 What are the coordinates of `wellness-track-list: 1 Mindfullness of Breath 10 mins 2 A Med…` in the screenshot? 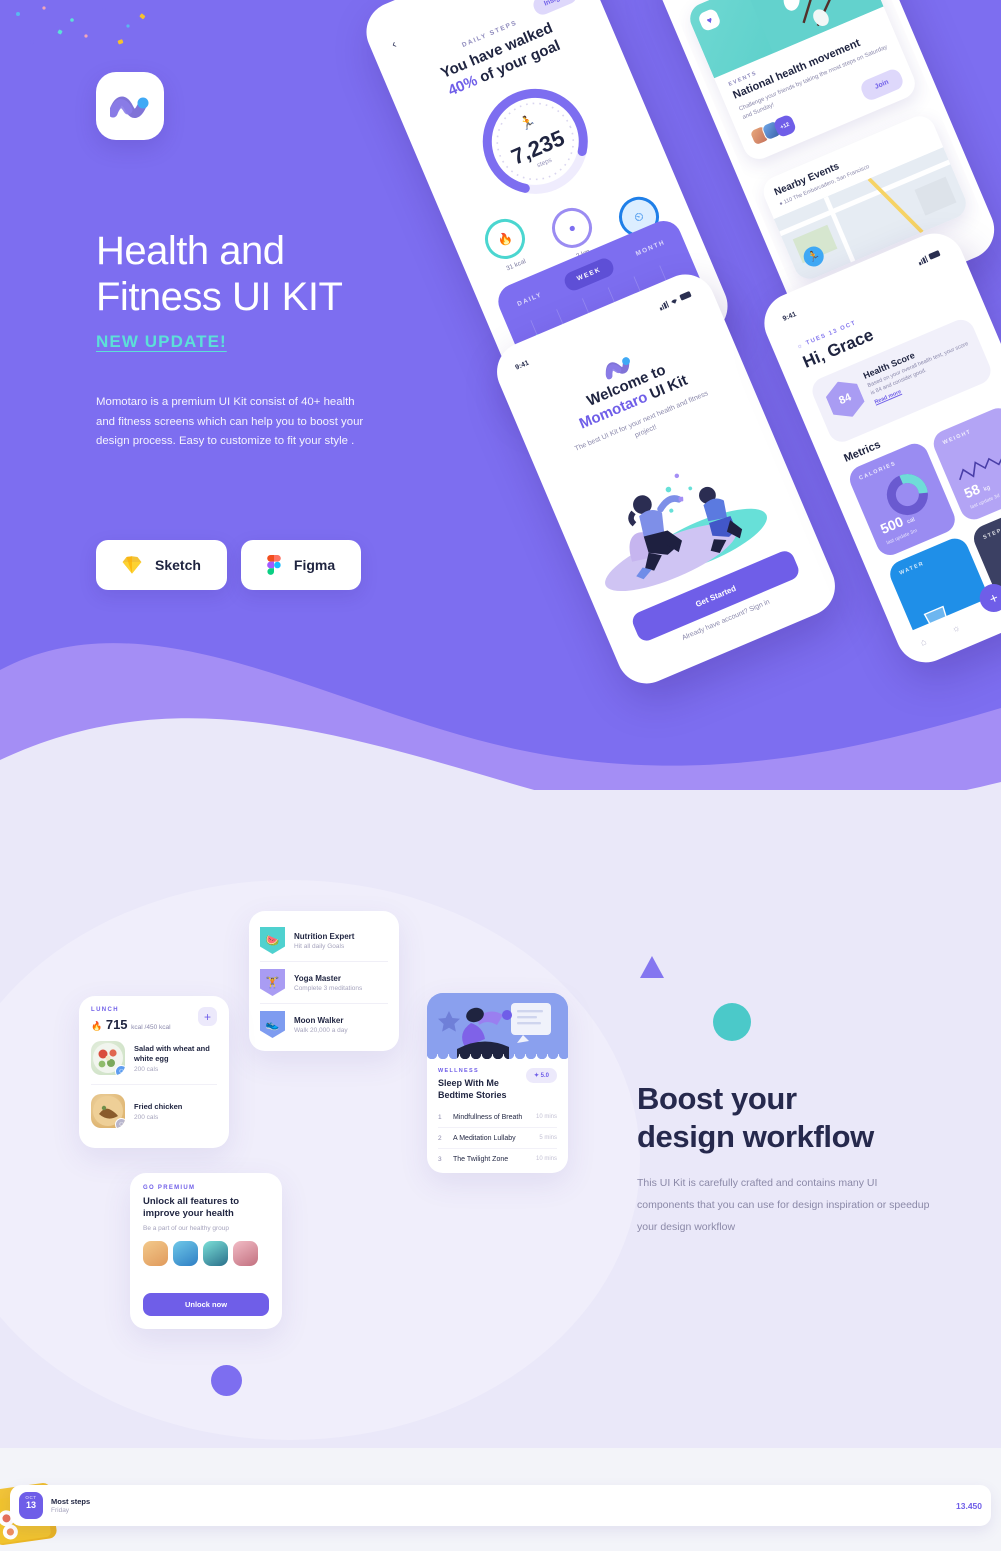 It's located at (497, 1138).